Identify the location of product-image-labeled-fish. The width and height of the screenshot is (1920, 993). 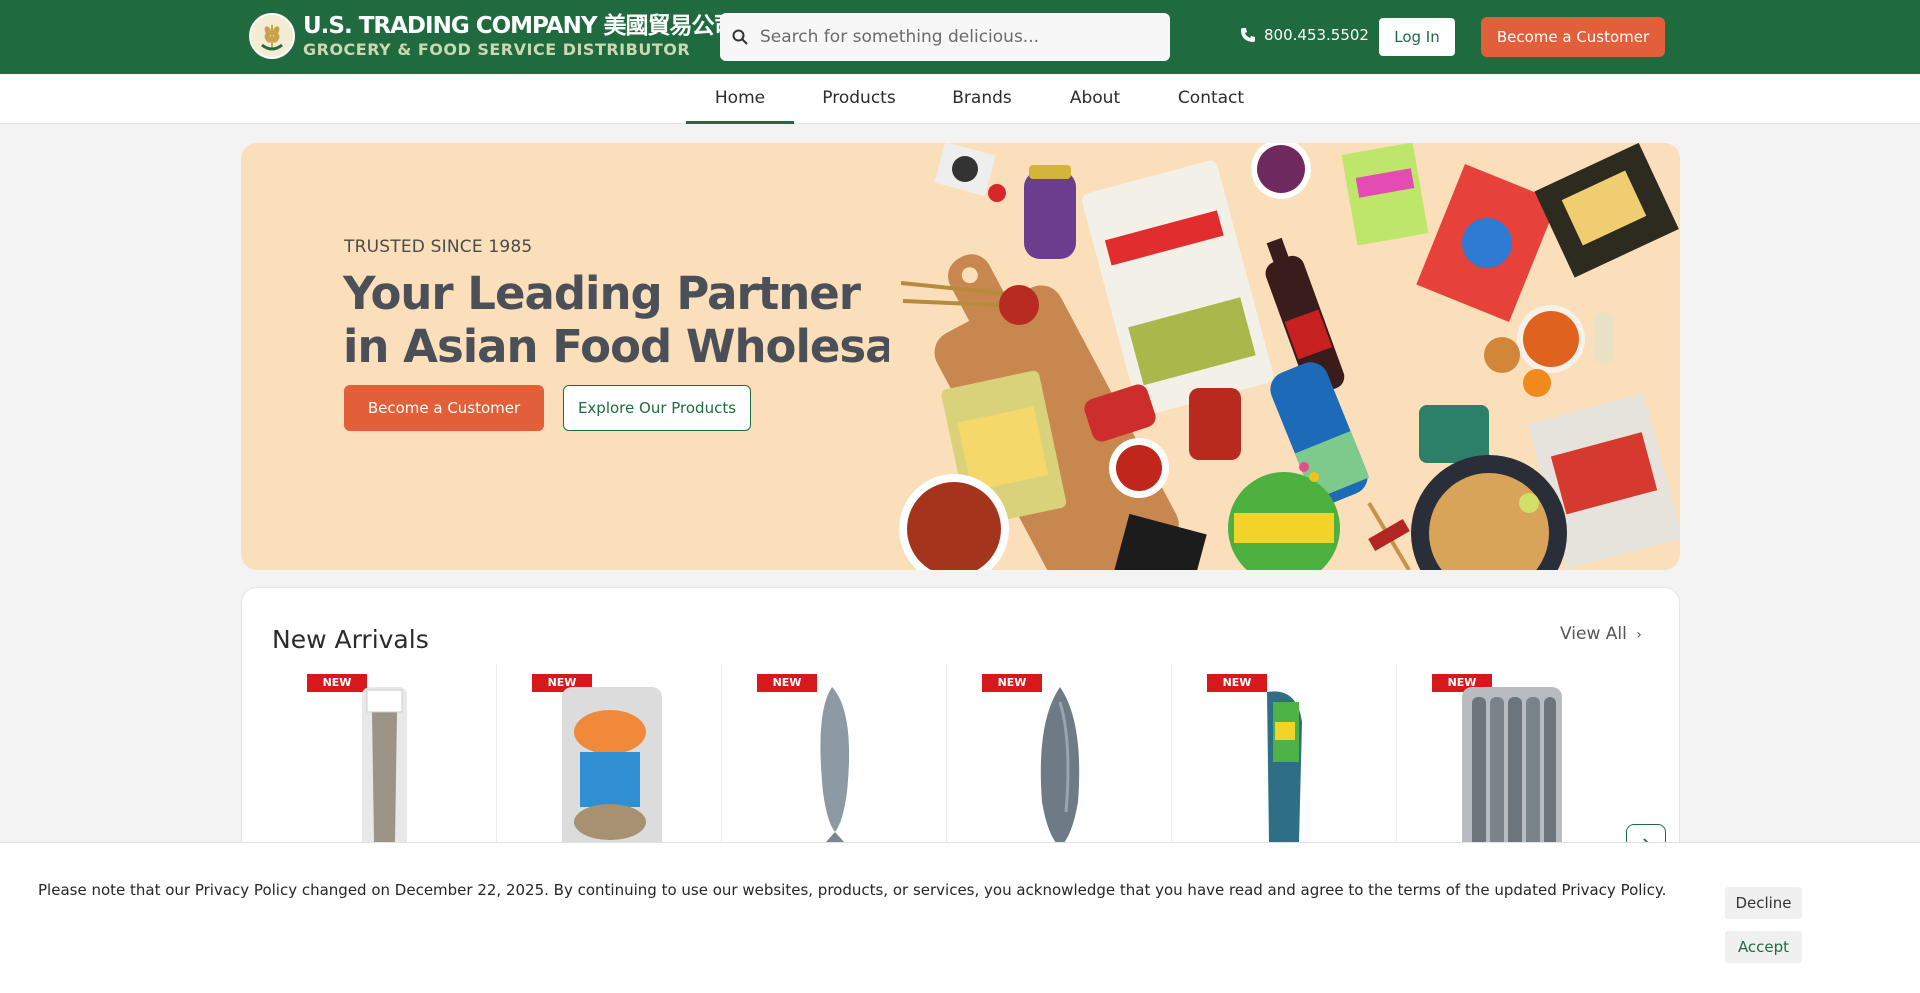
(1284, 769).